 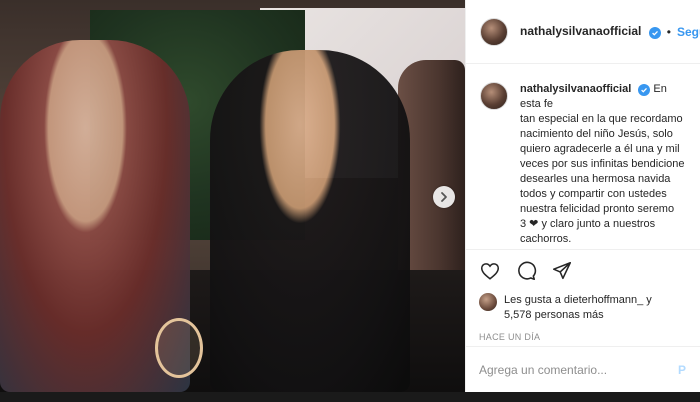 What do you see at coordinates (596, 134) in the screenshot?
I see `caption-line: nacimiento del niño Jesús, solo` at bounding box center [596, 134].